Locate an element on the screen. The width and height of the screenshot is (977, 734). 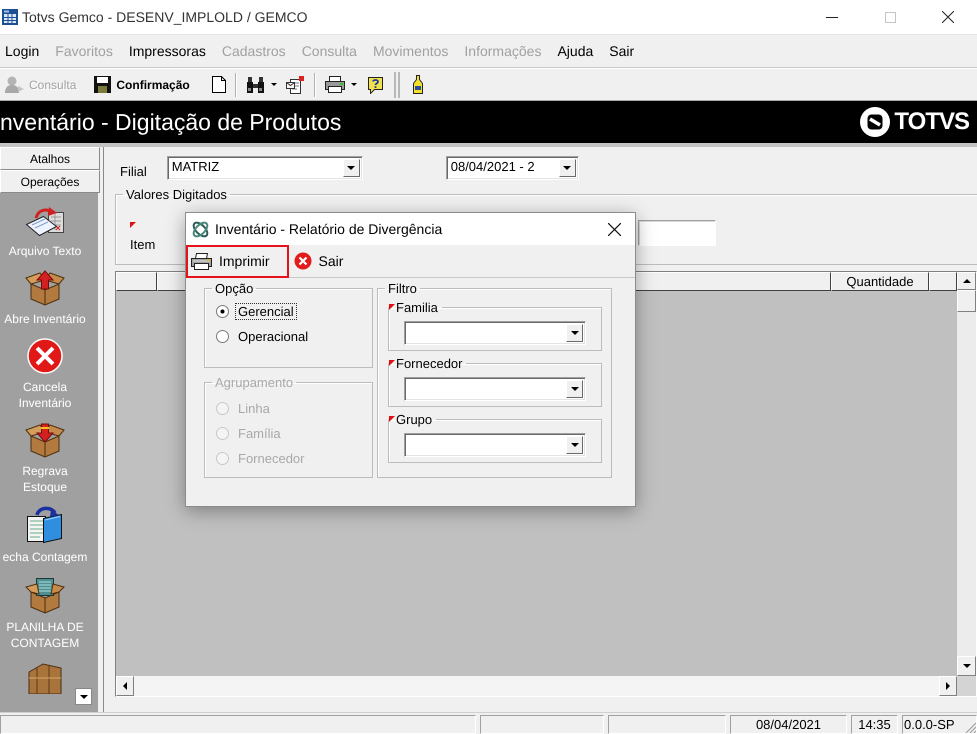
group-title: Agrupamento is located at coordinates (254, 382).